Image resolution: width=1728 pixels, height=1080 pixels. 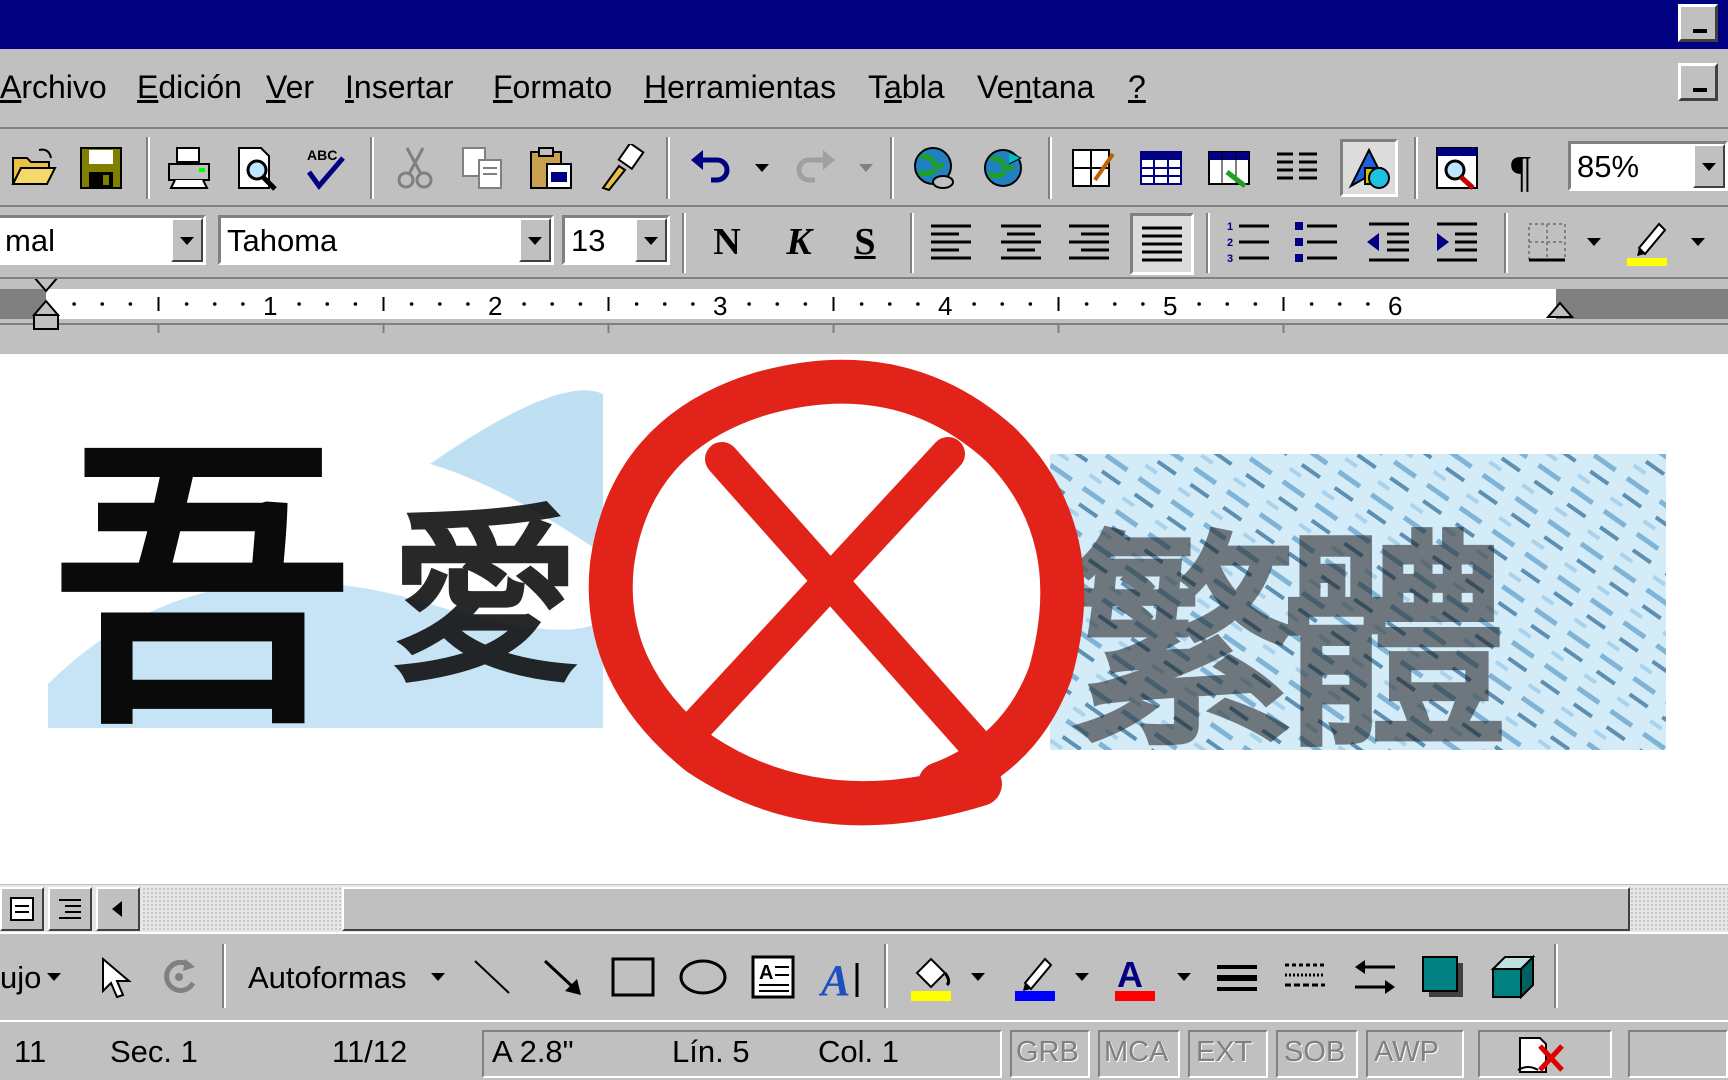 What do you see at coordinates (189, 87) in the screenshot?
I see `menu-edicion: Edición` at bounding box center [189, 87].